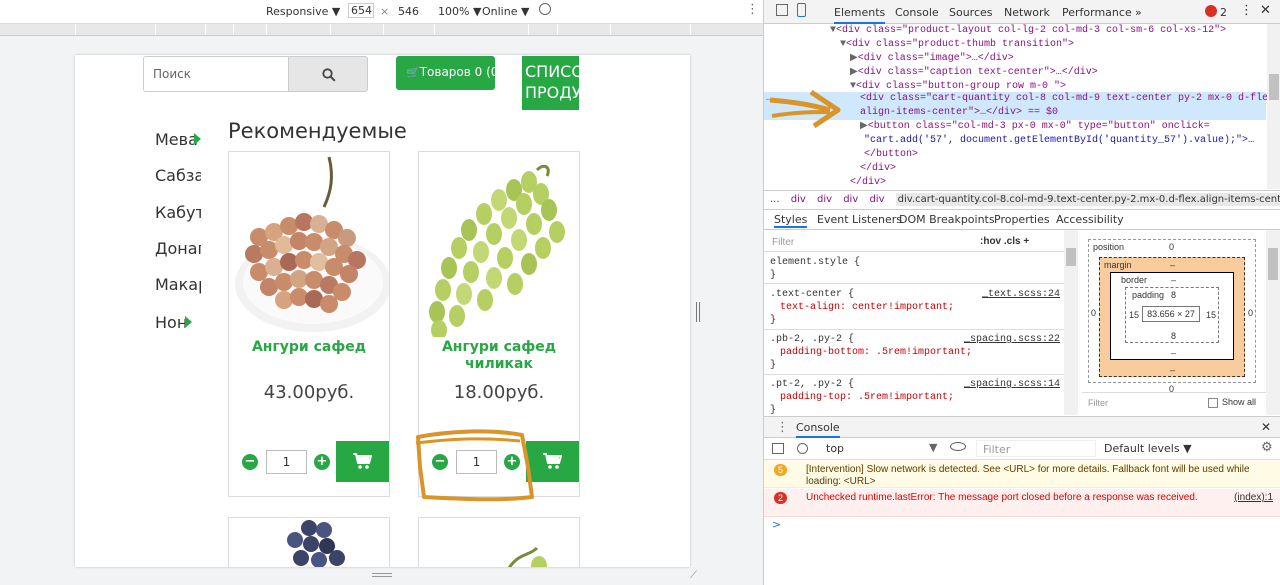 Image resolution: width=1280 pixels, height=585 pixels. Describe the element at coordinates (958, 446) in the screenshot. I see `eye-icon` at that location.